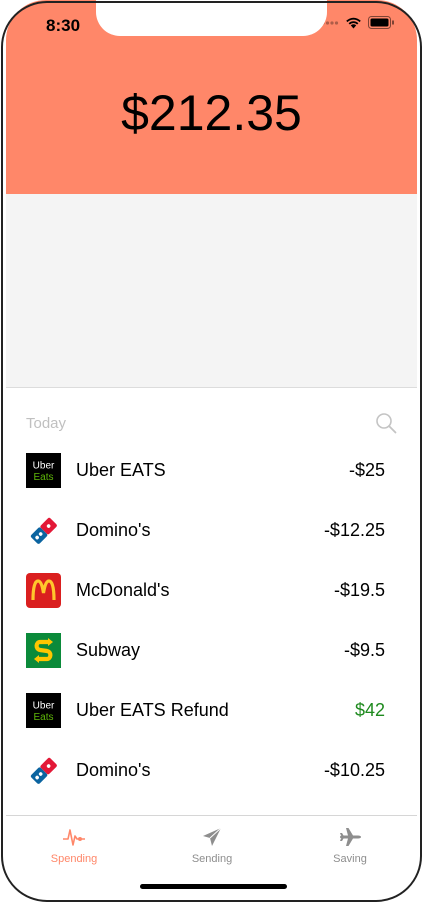  Describe the element at coordinates (74, 837) in the screenshot. I see `pulse-icon` at that location.